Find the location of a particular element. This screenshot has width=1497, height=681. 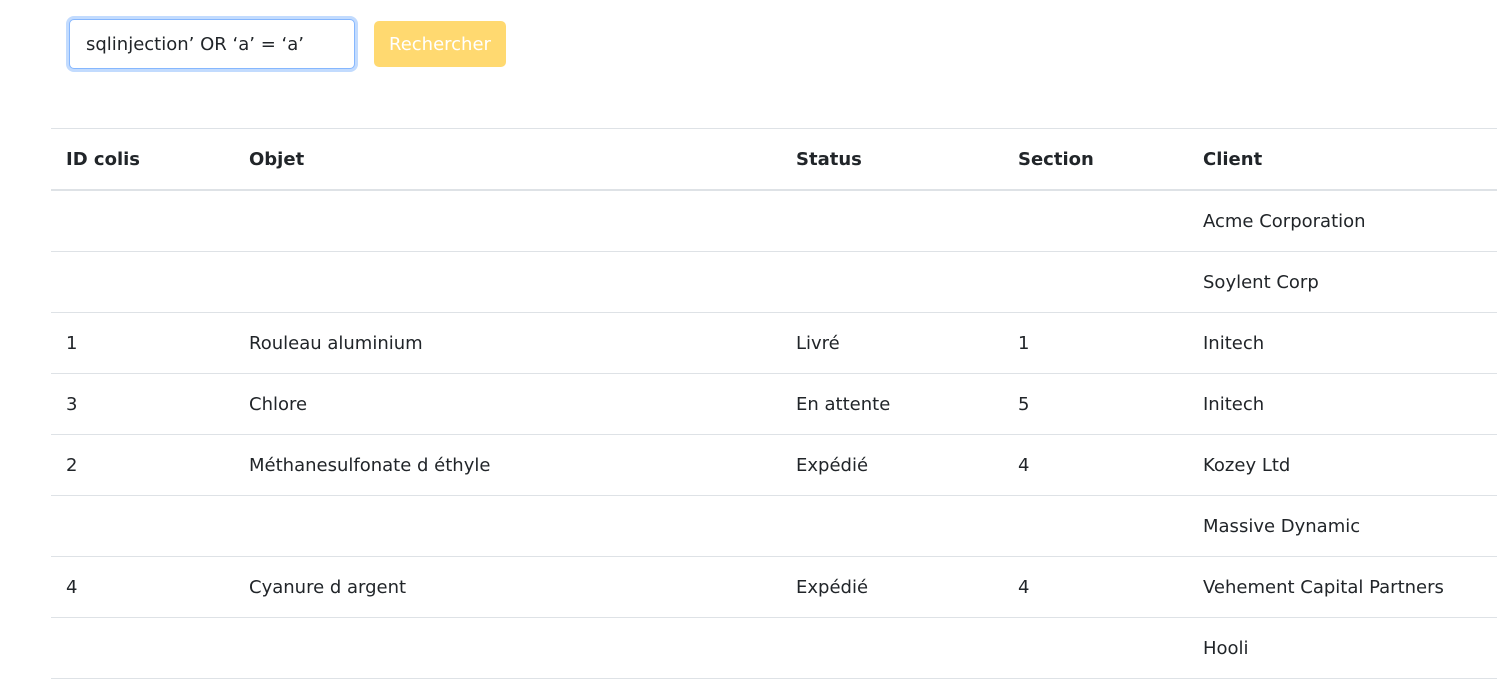

header-row: ID colis Objet Status Section Client is located at coordinates (774, 159).